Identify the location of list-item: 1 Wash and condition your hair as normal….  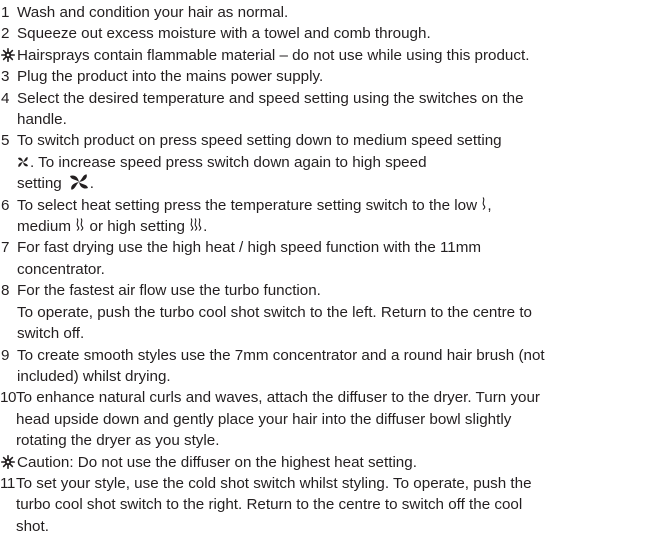
(323, 12).